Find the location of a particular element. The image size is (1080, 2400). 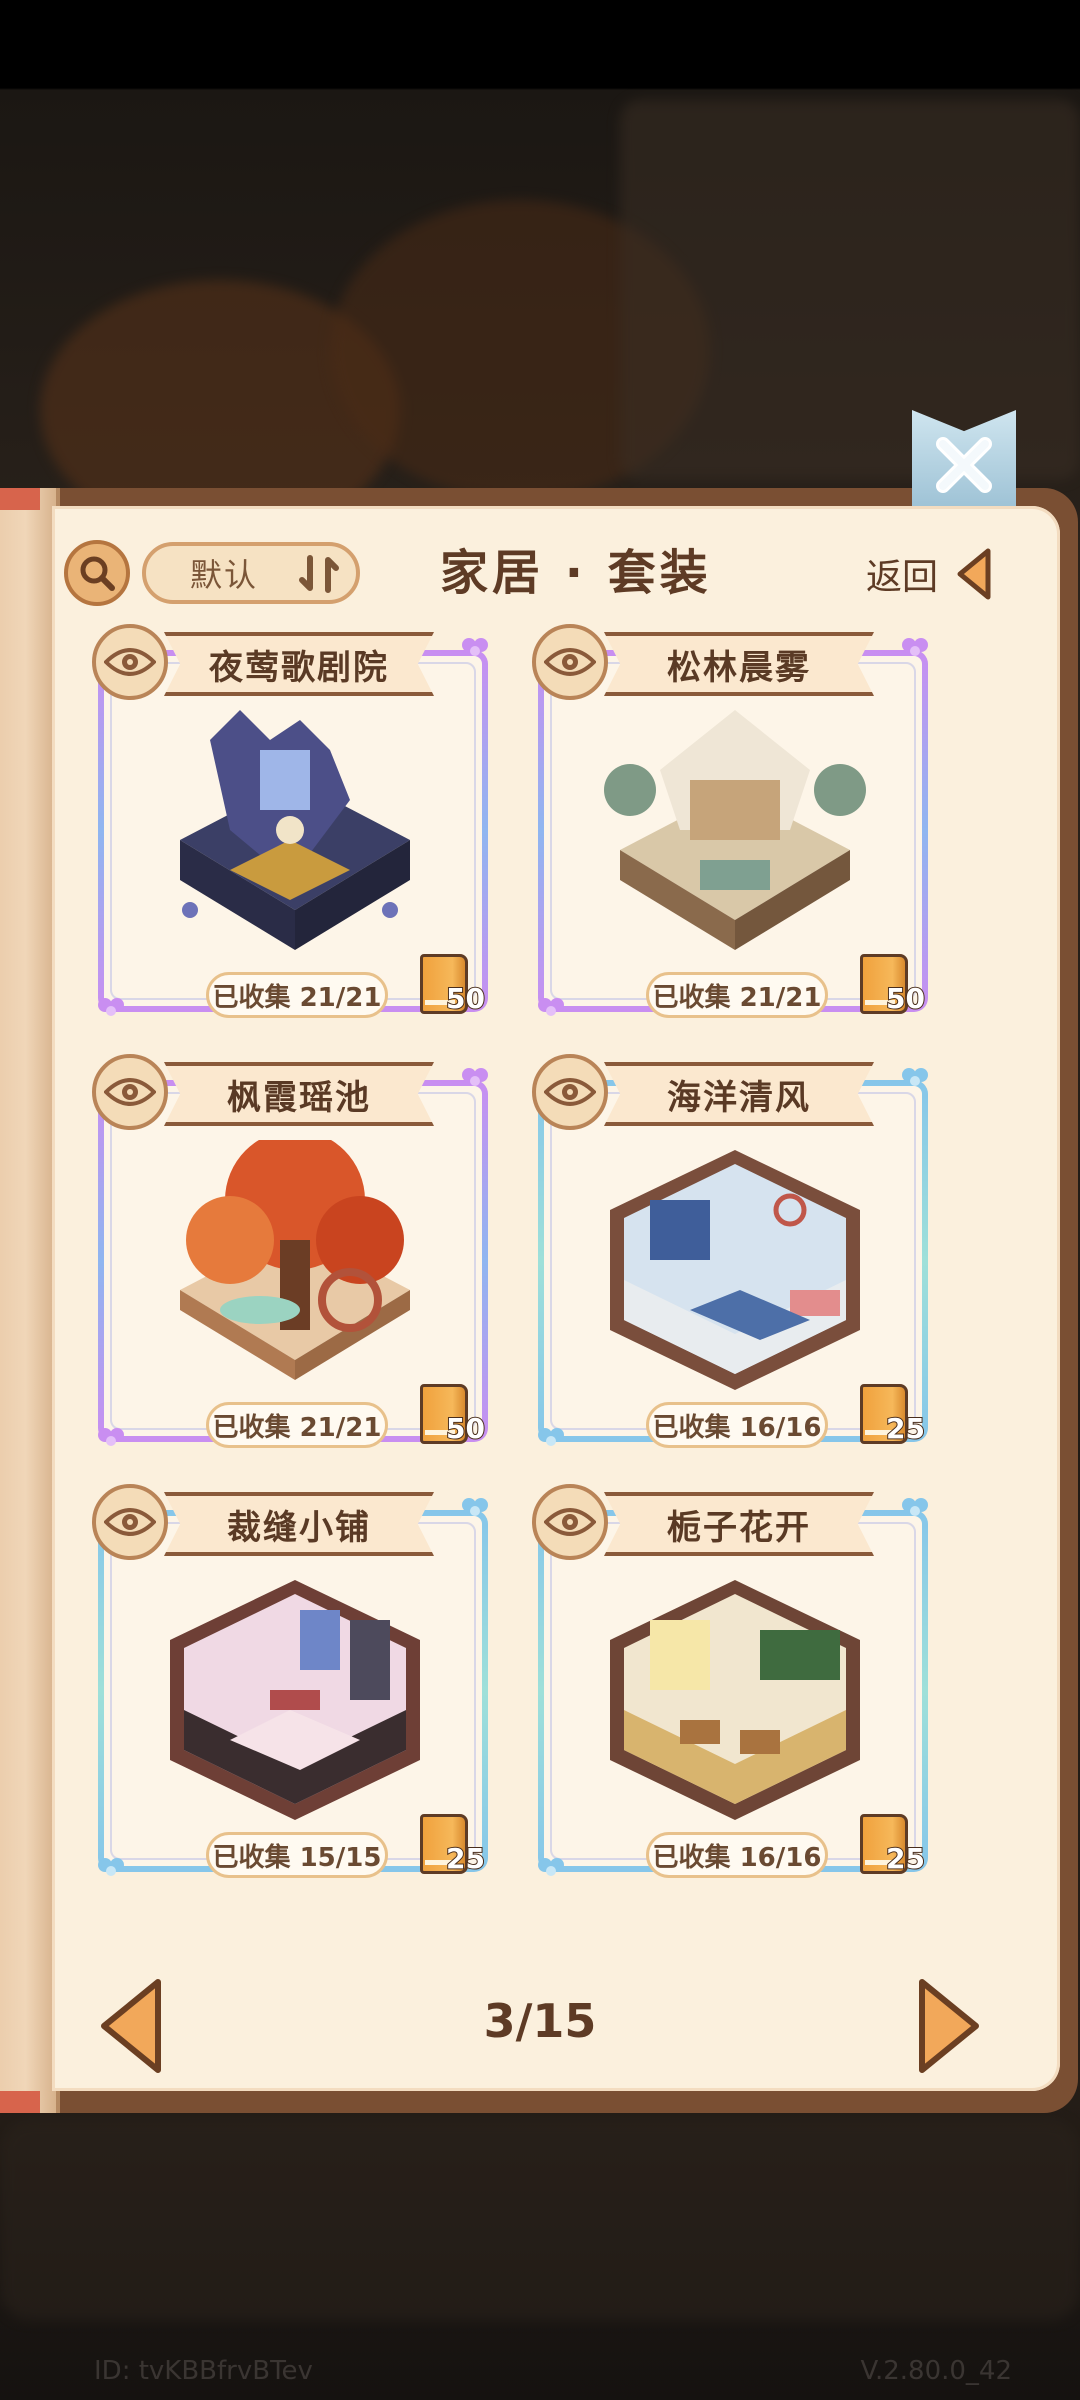

sort-icon is located at coordinates (319, 574).